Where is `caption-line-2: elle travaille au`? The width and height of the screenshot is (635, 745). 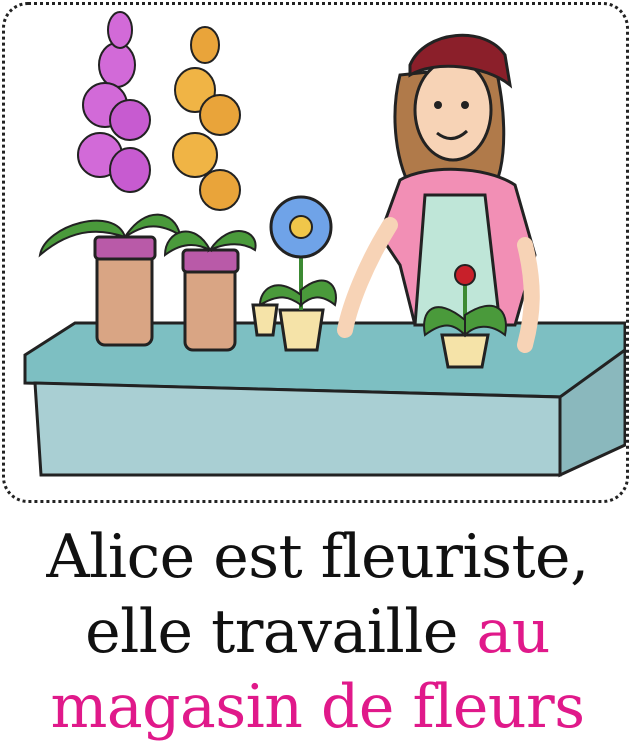
caption-line-2: elle travaille au is located at coordinates (317, 632).